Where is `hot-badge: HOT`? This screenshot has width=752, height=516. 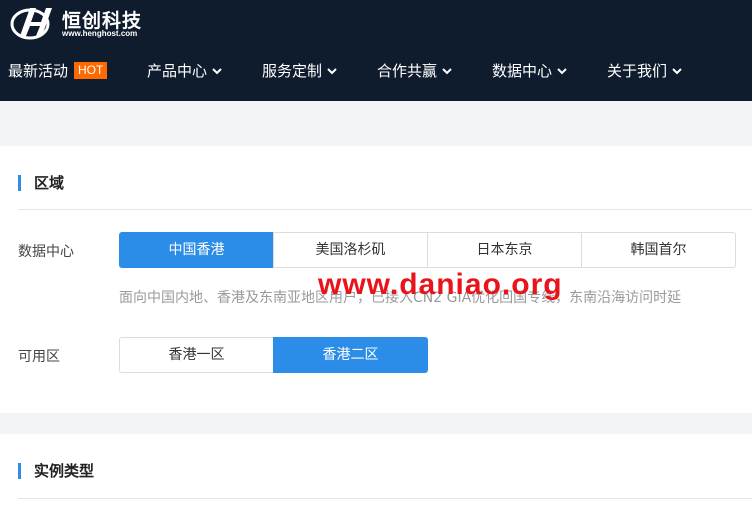
hot-badge: HOT is located at coordinates (91, 70).